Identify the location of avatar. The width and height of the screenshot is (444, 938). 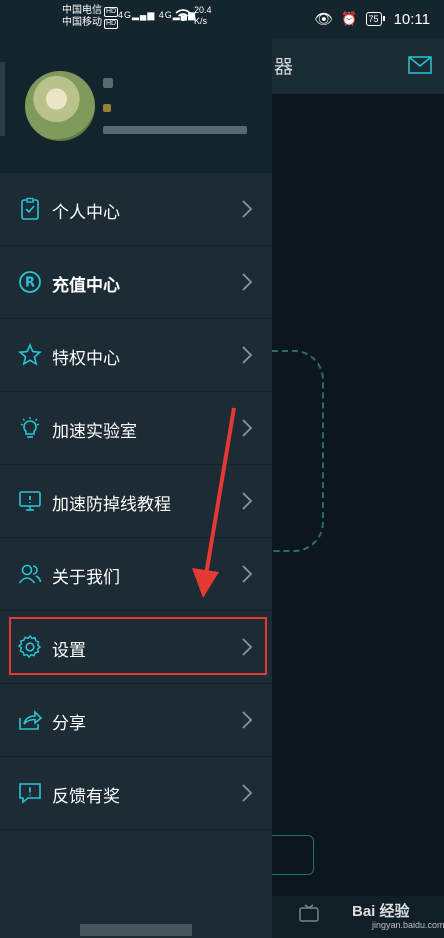
(60, 106).